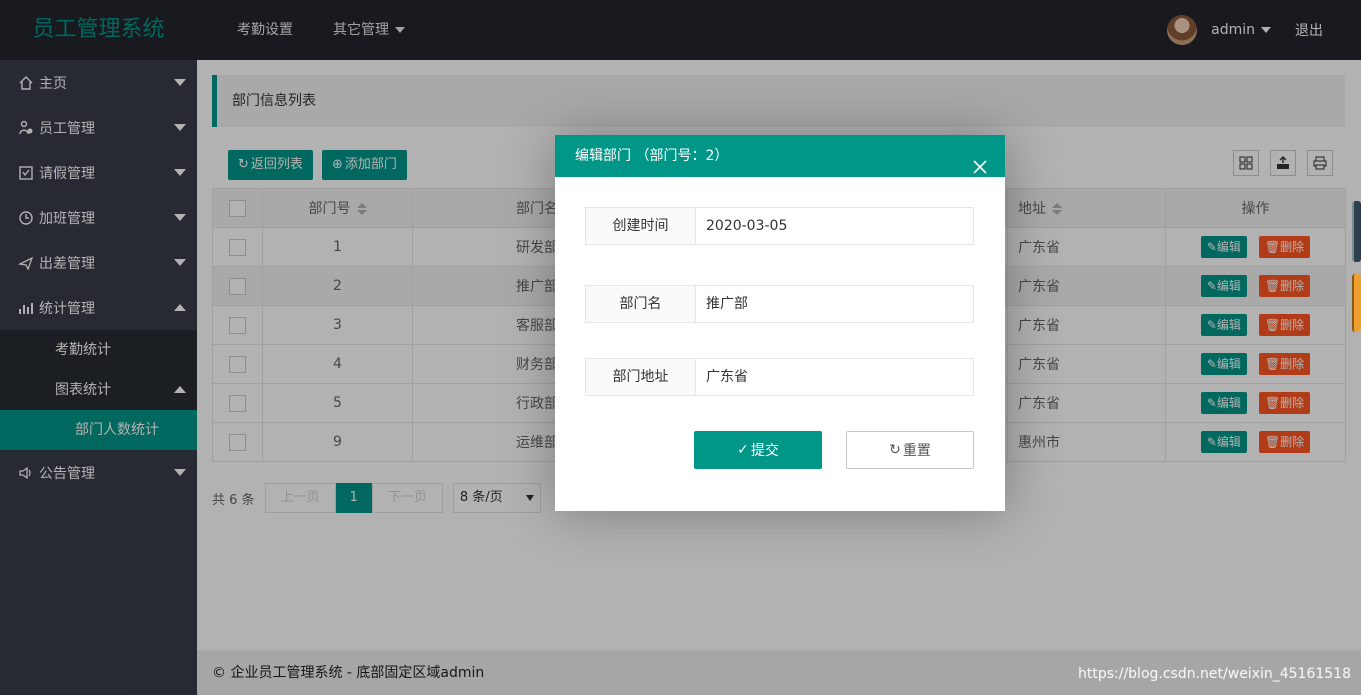 This screenshot has width=1361, height=695. I want to click on dept-name-row: 部门名 推广部, so click(779, 304).